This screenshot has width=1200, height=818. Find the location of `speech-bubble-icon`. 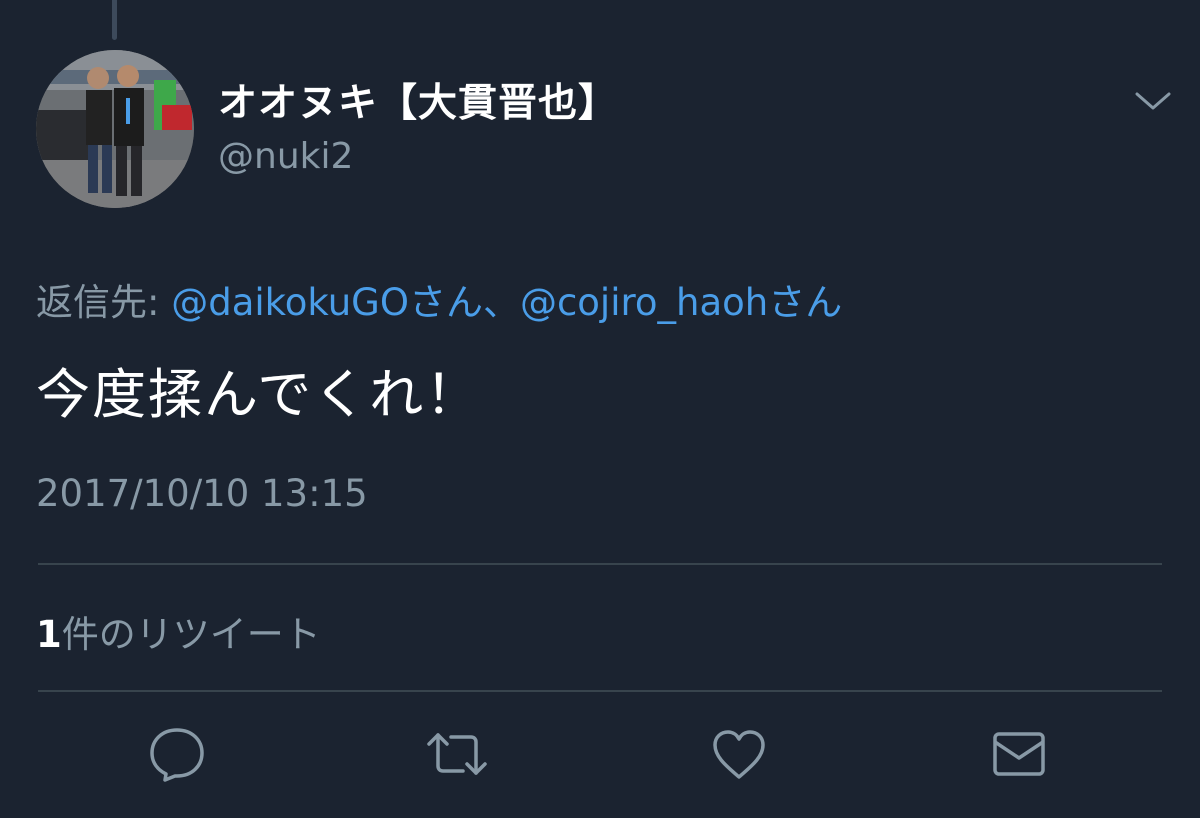

speech-bubble-icon is located at coordinates (177, 755).